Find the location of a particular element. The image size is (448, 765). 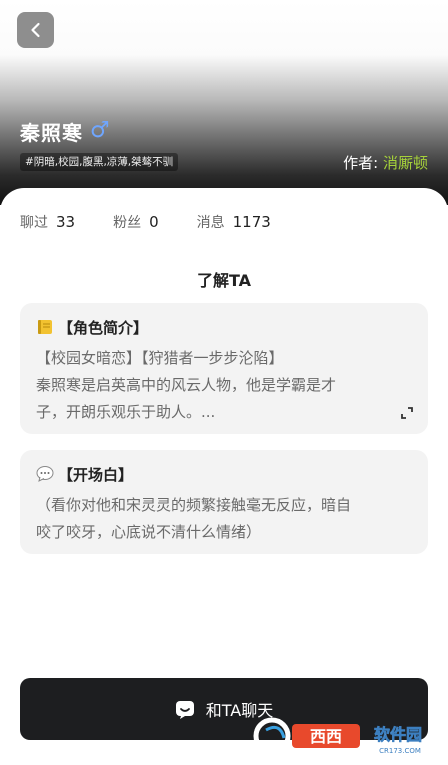

card-heading: 【开场白】 is located at coordinates (224, 474).